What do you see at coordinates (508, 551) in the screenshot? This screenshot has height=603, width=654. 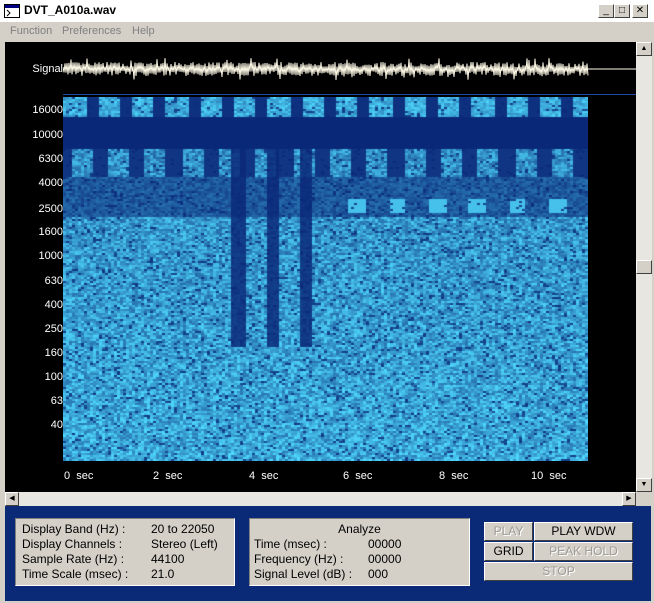 I see `grid-button: GRID` at bounding box center [508, 551].